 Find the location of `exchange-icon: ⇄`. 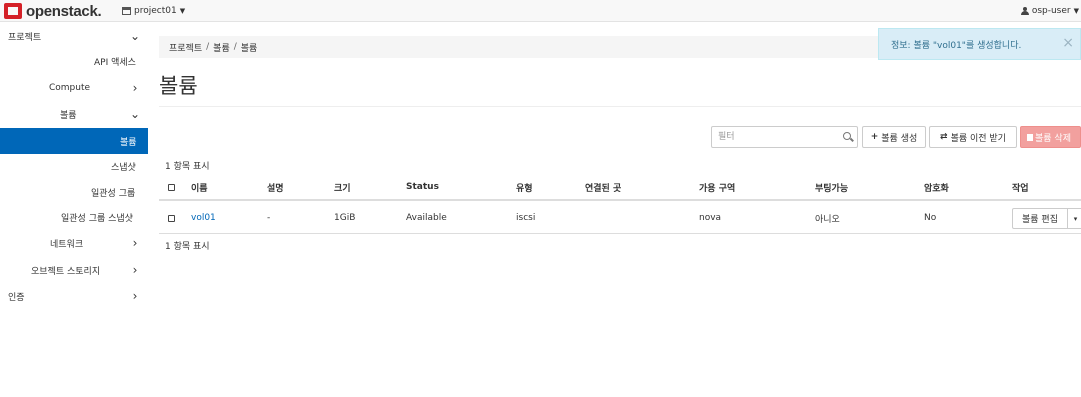

exchange-icon: ⇄ is located at coordinates (944, 137).